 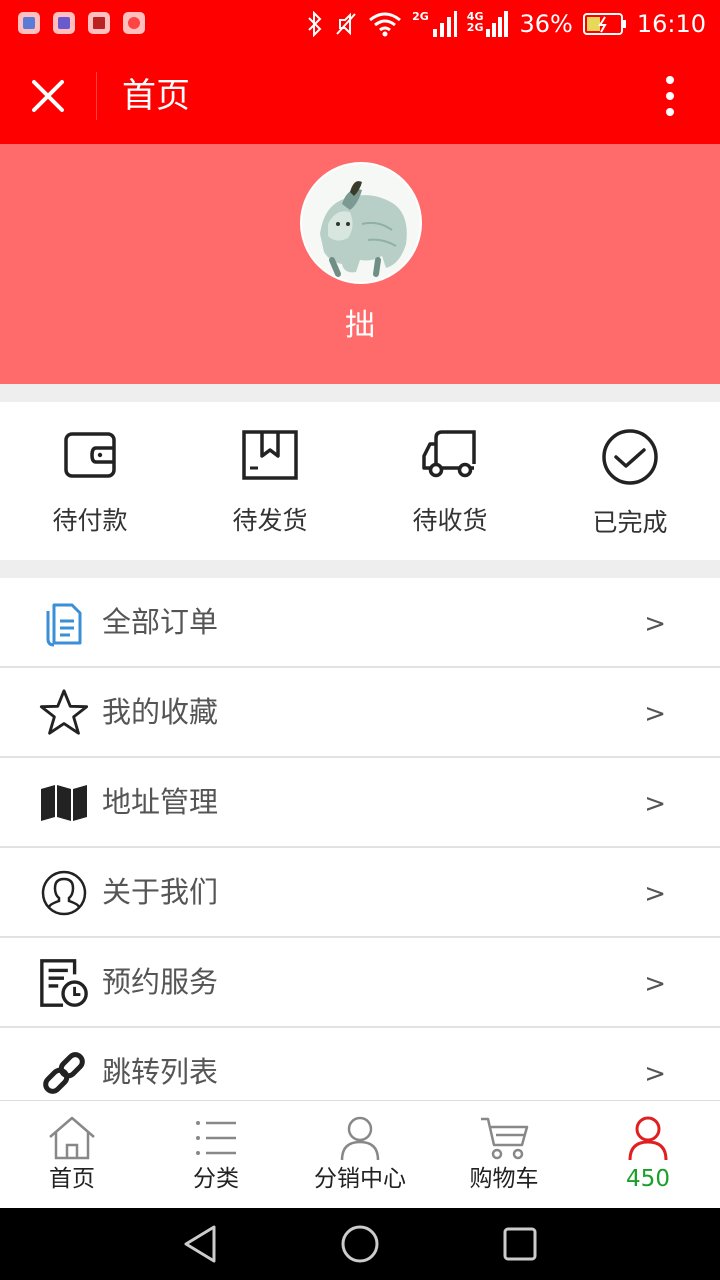 I want to click on status-bar: 2G 4G 2G 36% 16:10, so click(x=360, y=24).